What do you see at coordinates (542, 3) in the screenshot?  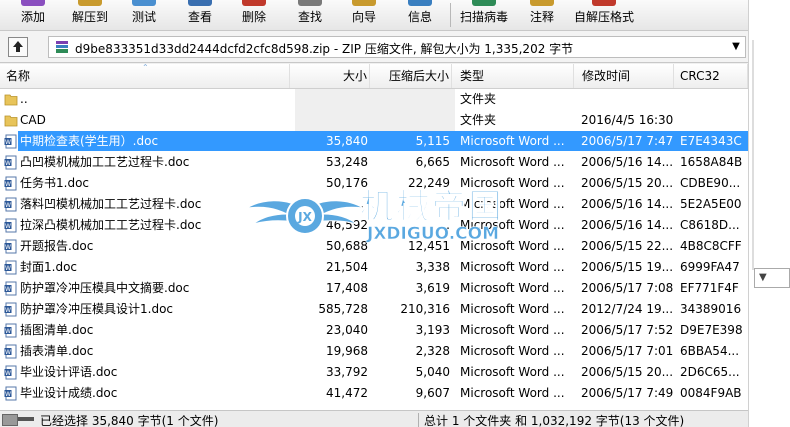 I see `comment-icon` at bounding box center [542, 3].